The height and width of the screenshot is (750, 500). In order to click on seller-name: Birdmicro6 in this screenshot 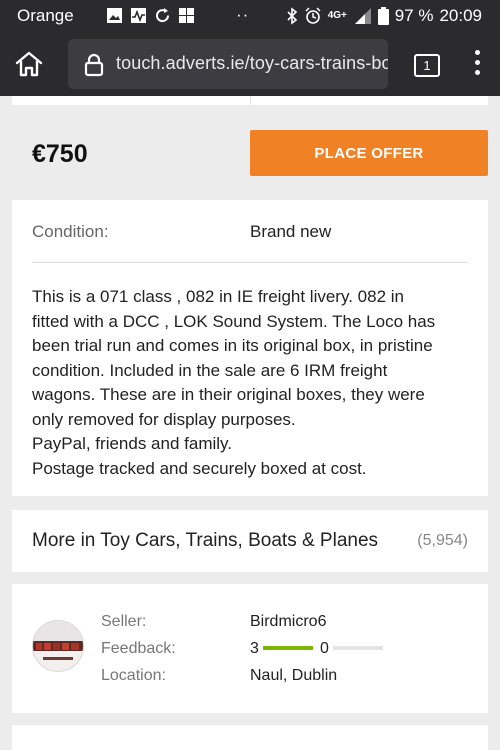, I will do `click(288, 622)`.